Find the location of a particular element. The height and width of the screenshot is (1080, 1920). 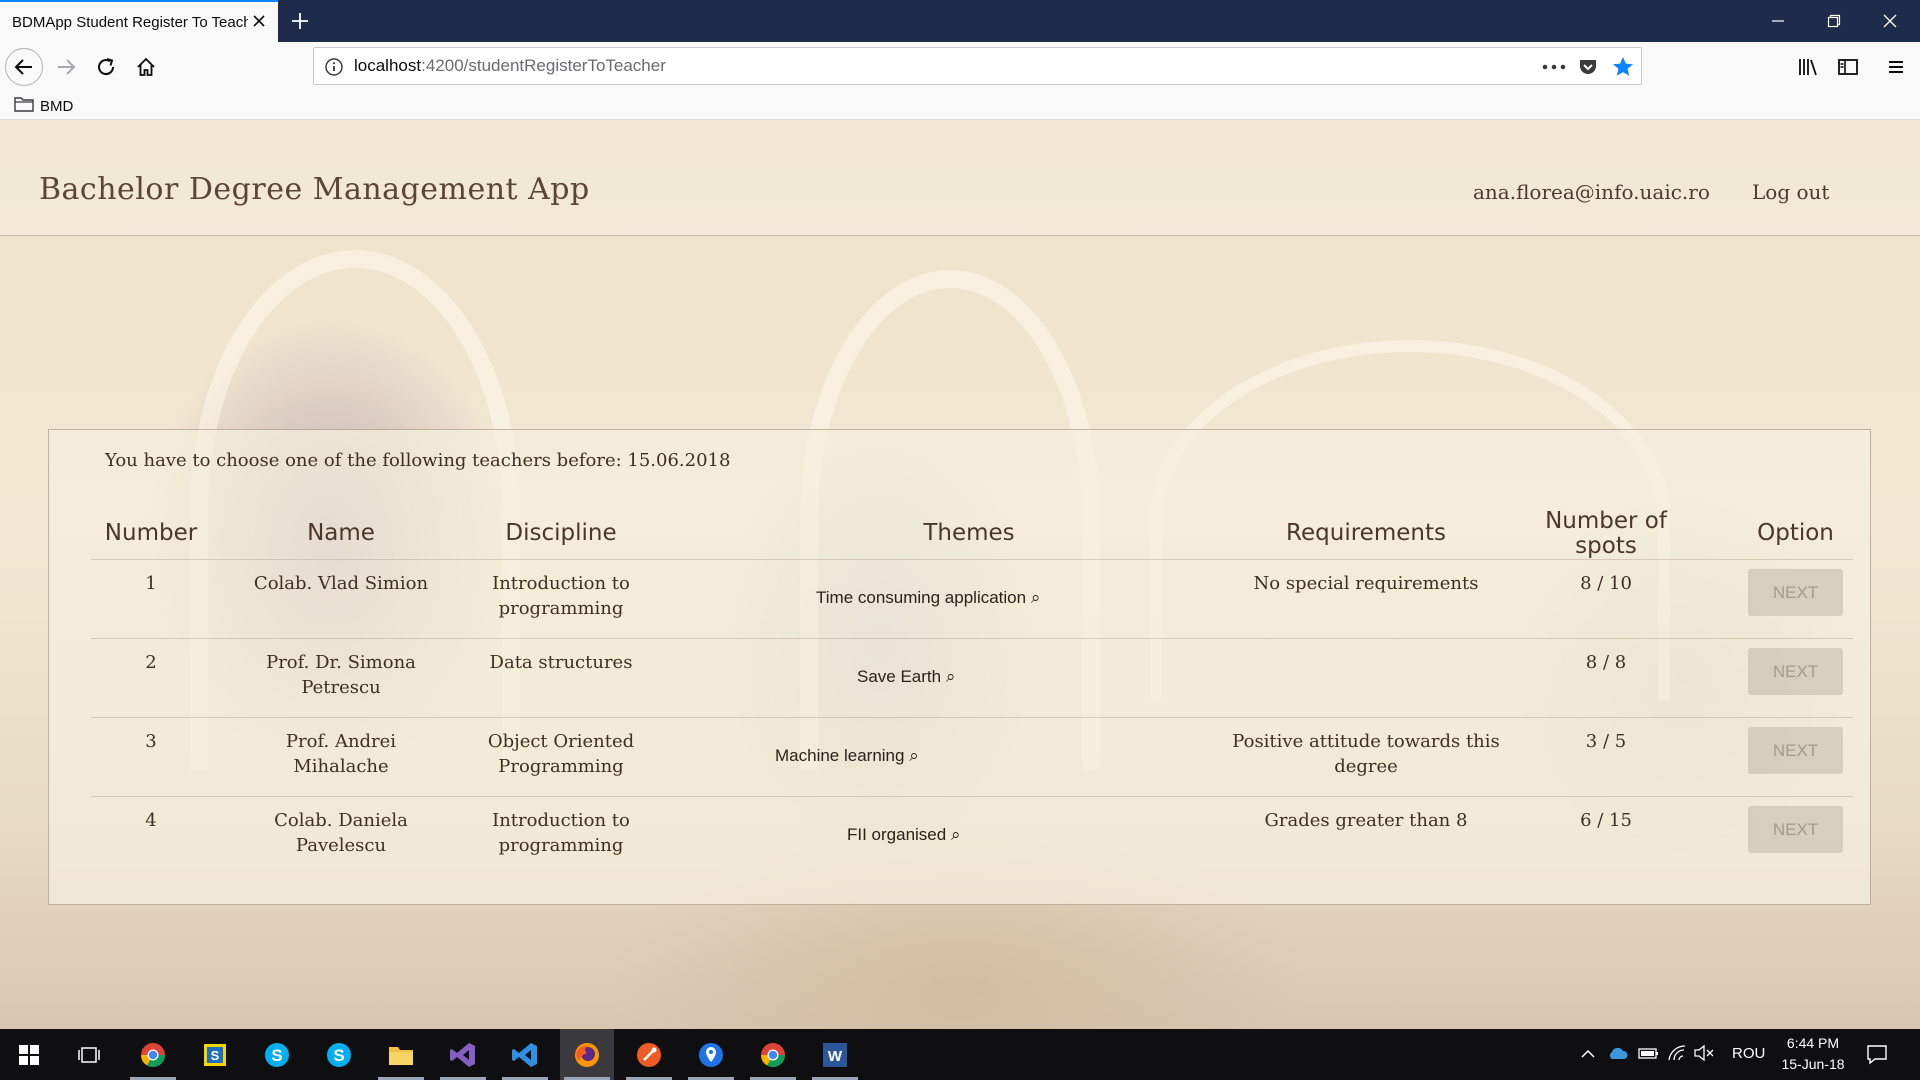

discipline: Data structures is located at coordinates (561, 662).